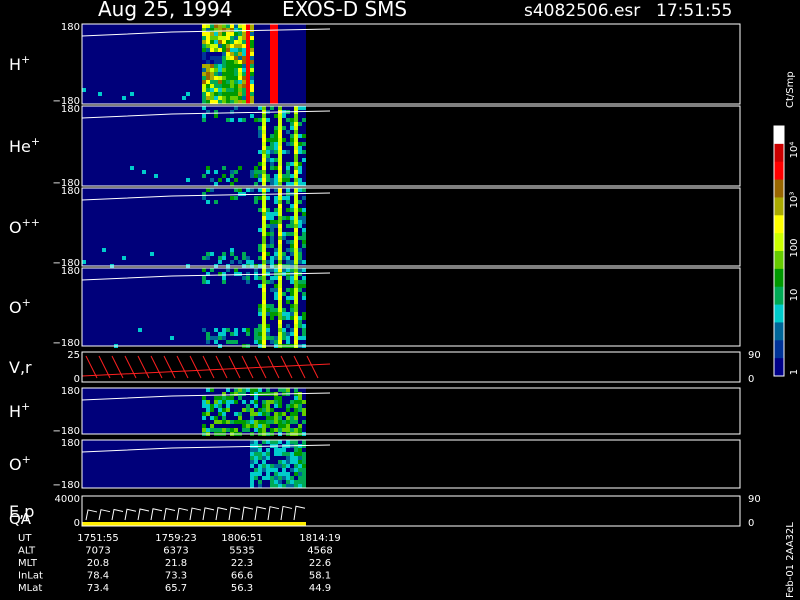  I want to click on panel-frame, so click(411, 511).